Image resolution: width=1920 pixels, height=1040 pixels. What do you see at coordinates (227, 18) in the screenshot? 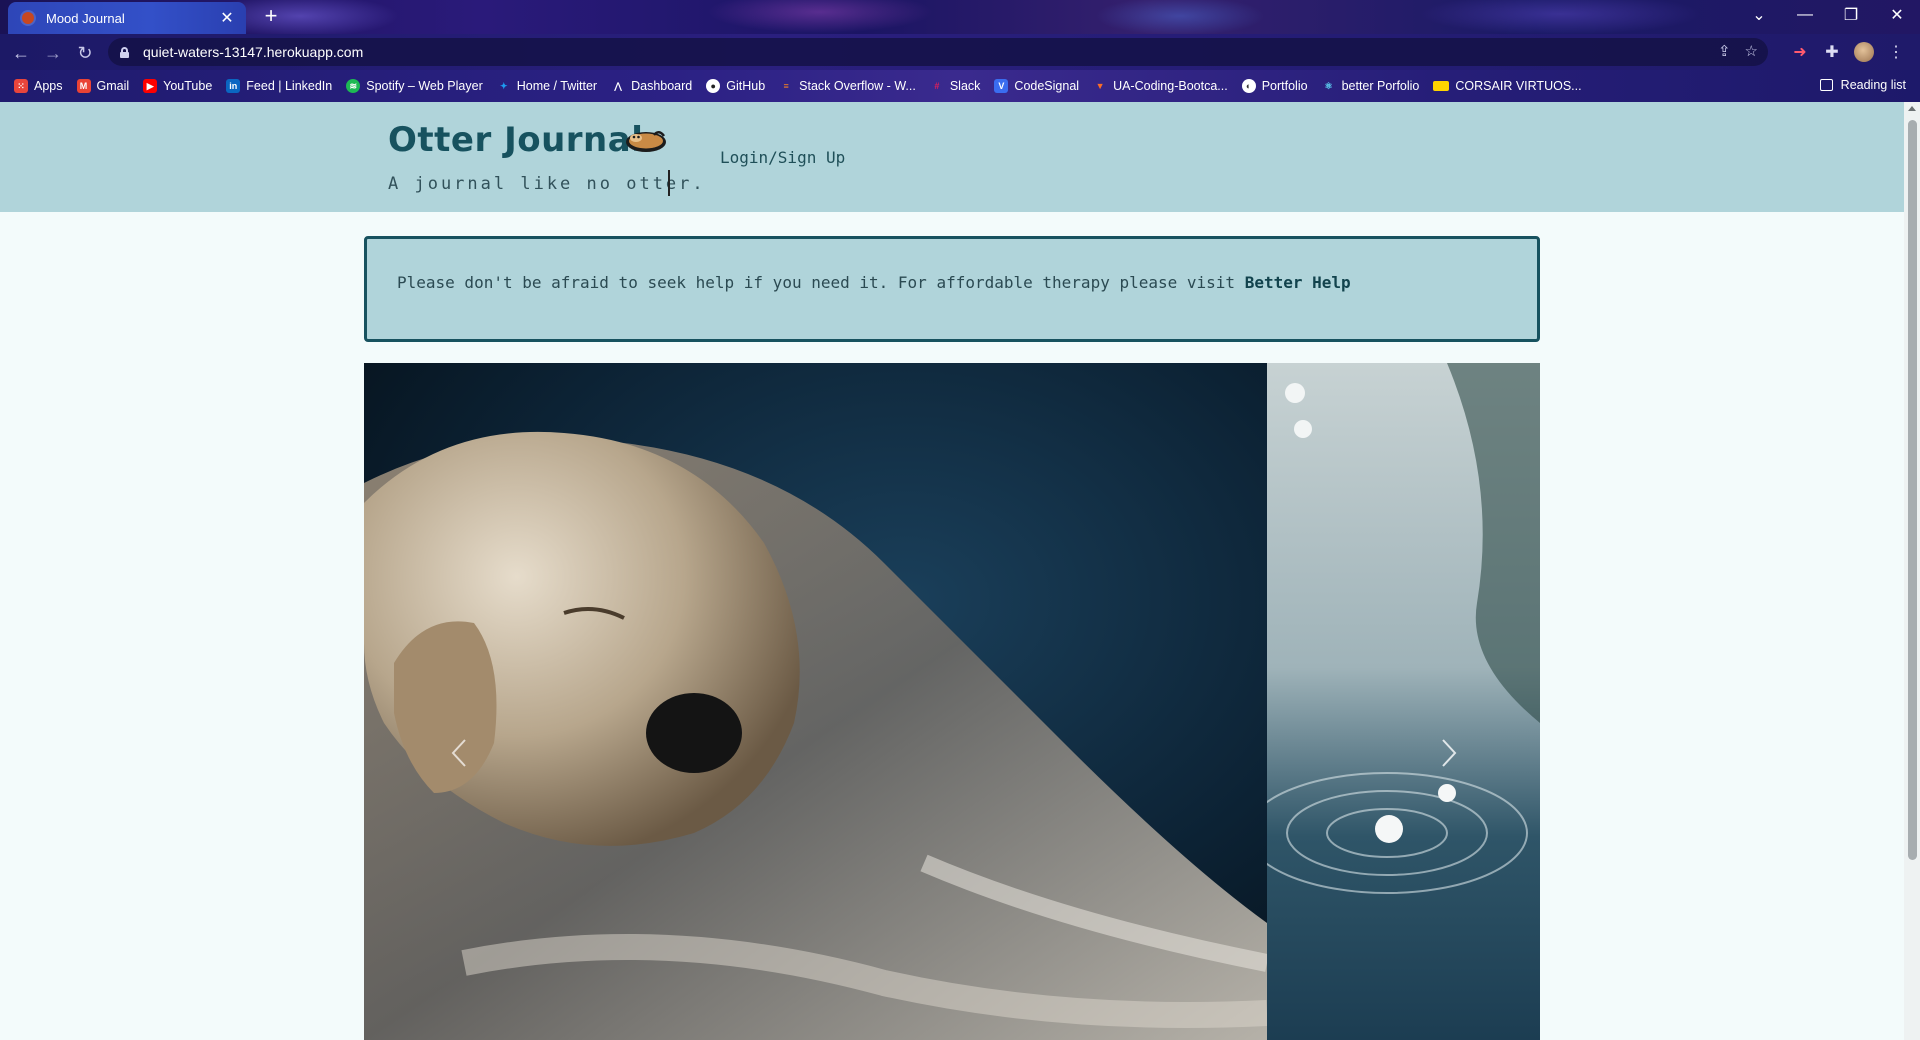
I see `tab-close-icon: ✕` at bounding box center [227, 18].